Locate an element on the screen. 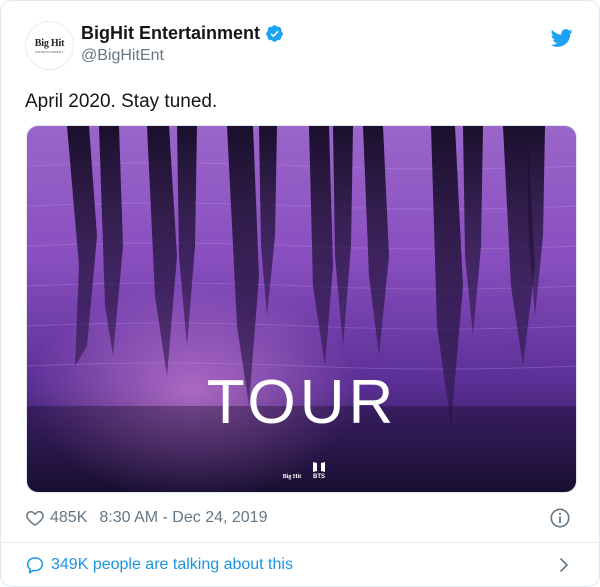  display-name-row: BigHit Entertainment is located at coordinates (182, 33).